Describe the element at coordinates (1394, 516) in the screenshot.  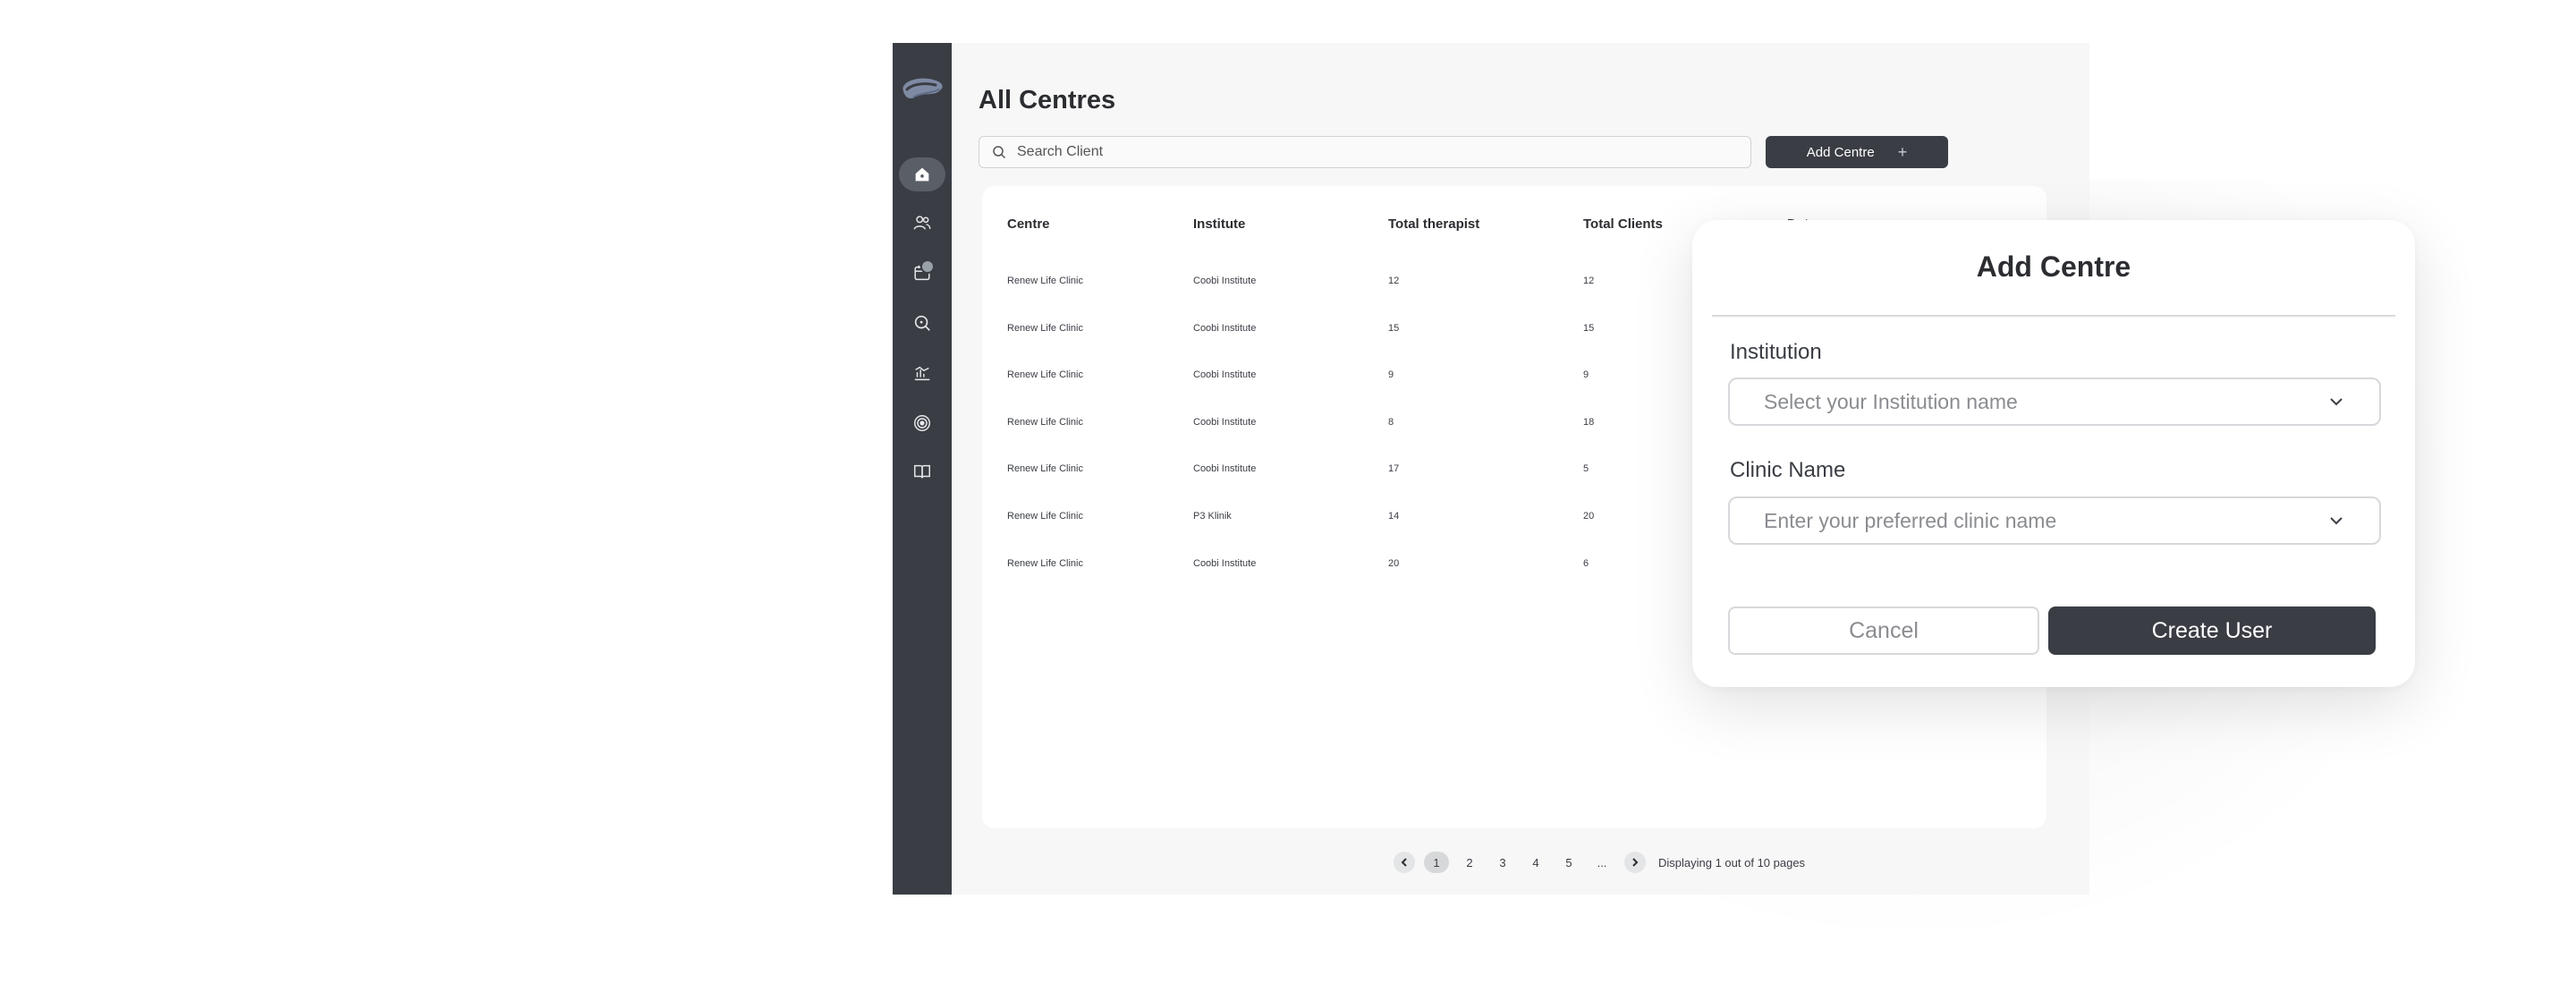
I see `cell-total-therapist: 14` at that location.